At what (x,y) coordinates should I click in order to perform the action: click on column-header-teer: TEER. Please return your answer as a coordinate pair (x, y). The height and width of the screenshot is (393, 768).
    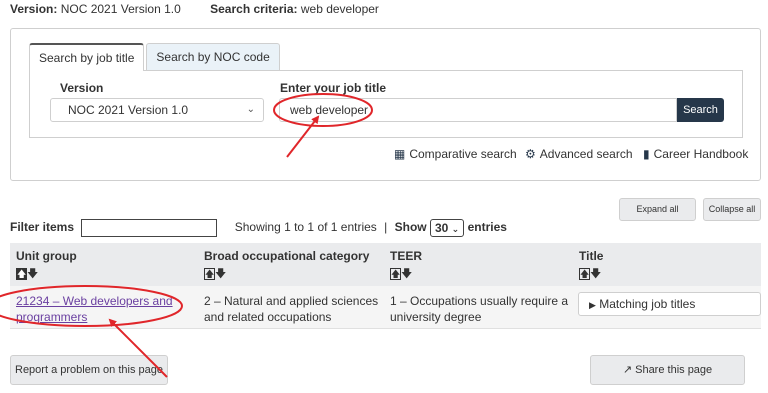
    Looking at the image, I should click on (406, 256).